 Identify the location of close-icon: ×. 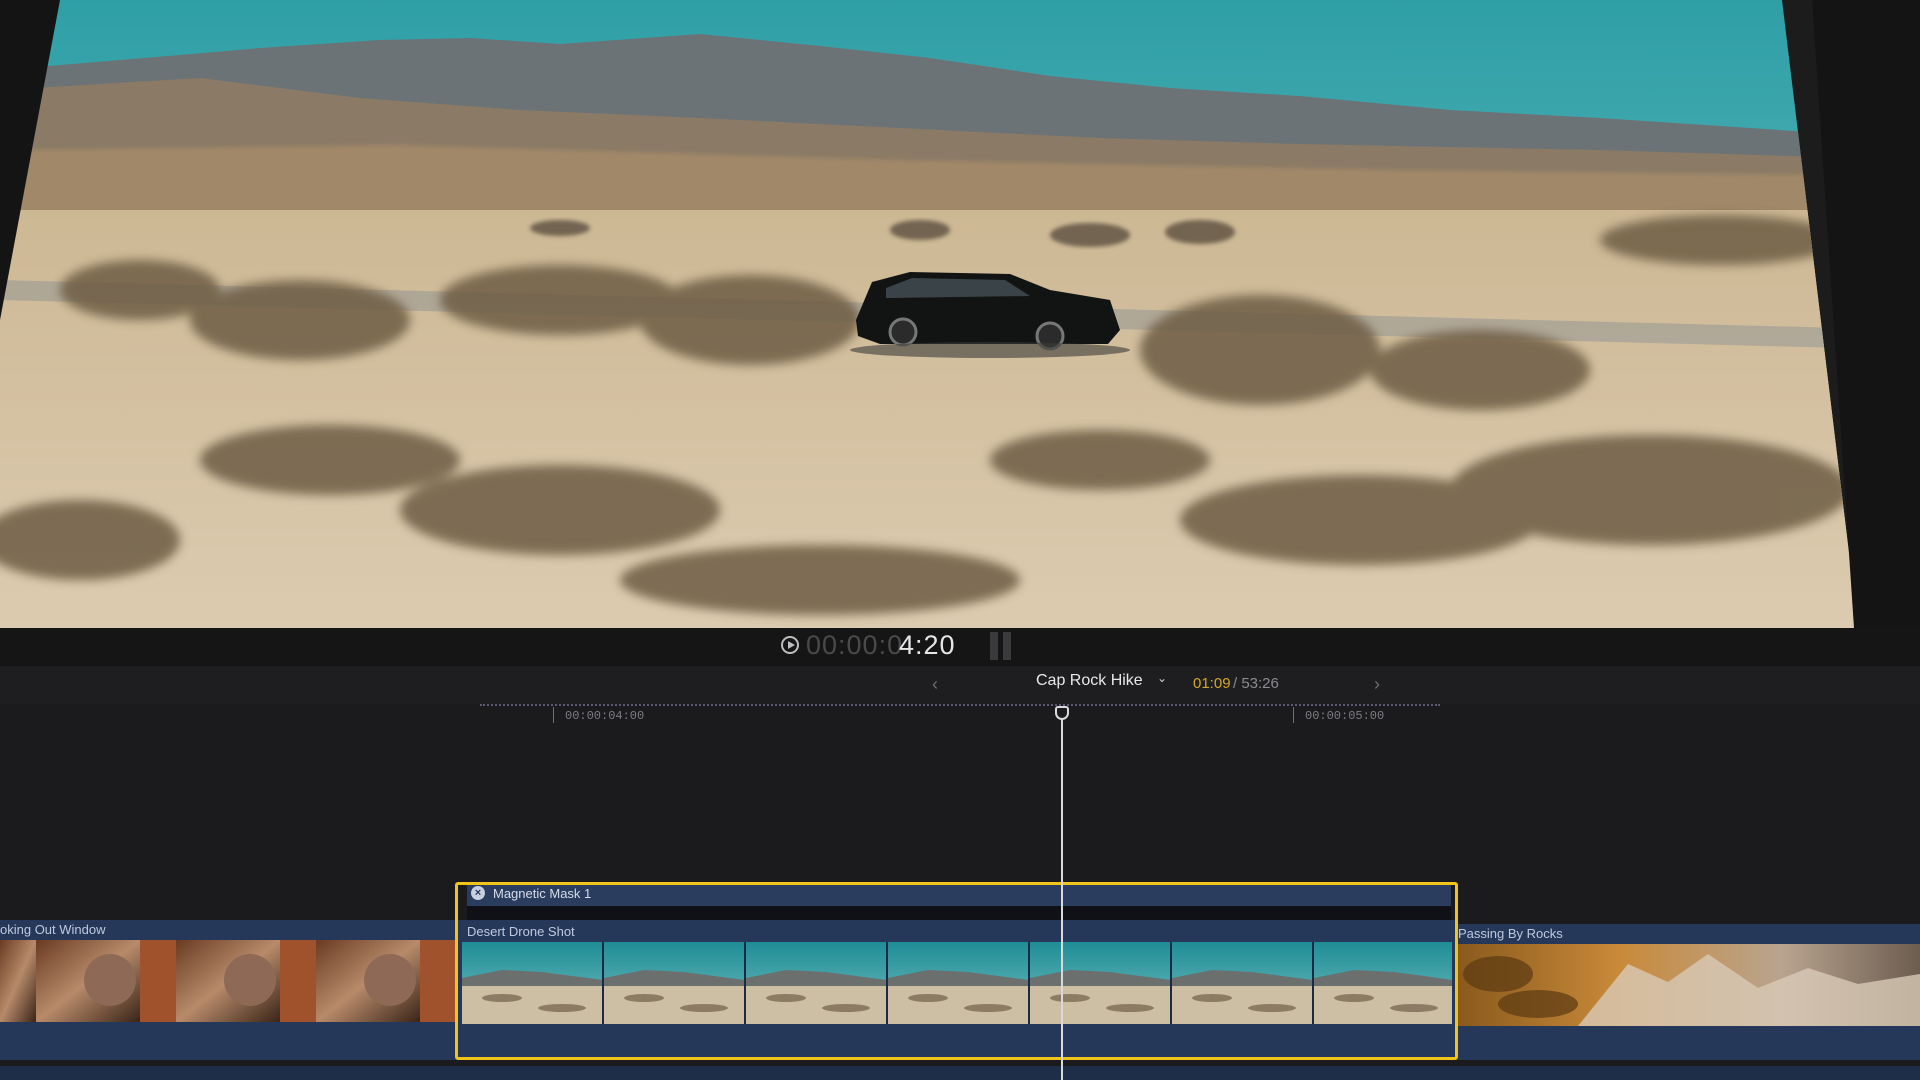
(478, 893).